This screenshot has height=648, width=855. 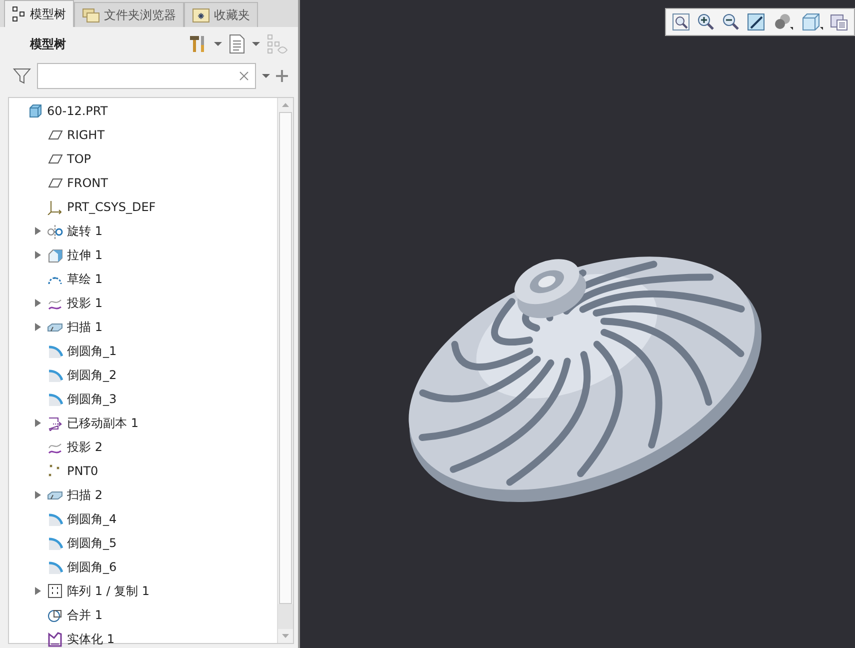 What do you see at coordinates (812, 22) in the screenshot?
I see `cube-icon` at bounding box center [812, 22].